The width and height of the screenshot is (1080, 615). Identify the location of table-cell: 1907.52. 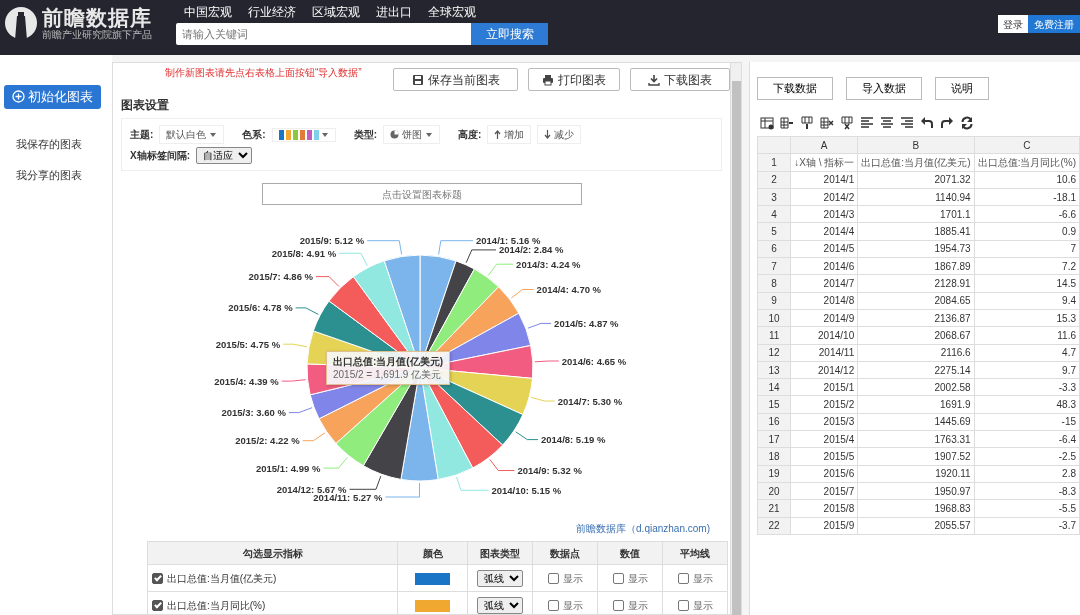
(916, 456).